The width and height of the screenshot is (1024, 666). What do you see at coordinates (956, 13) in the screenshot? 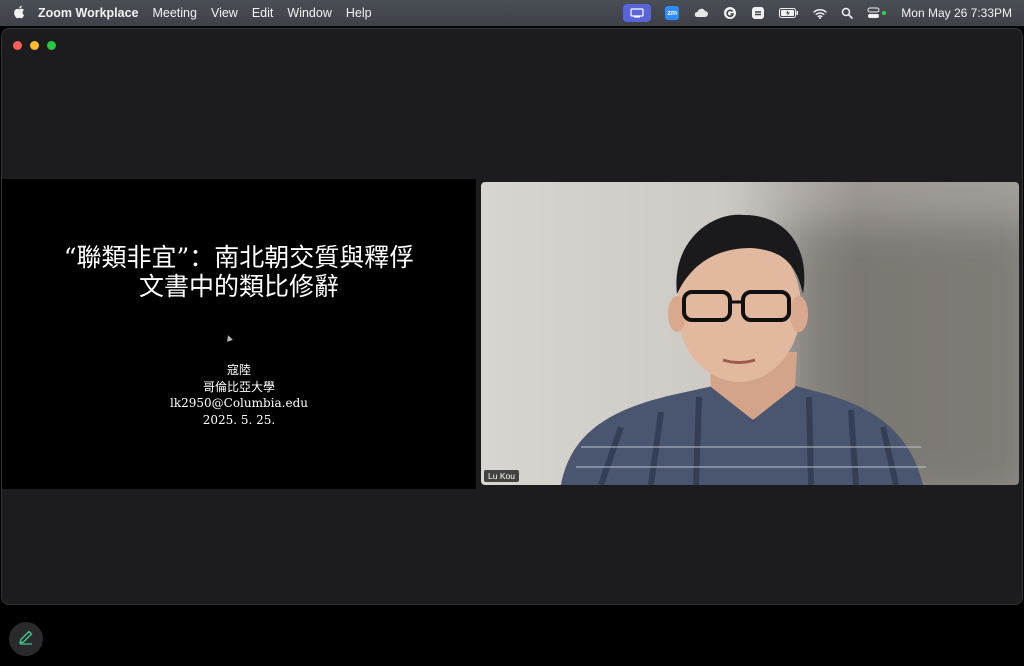
I see `menubar-clock: Mon May 26 7:33PM` at bounding box center [956, 13].